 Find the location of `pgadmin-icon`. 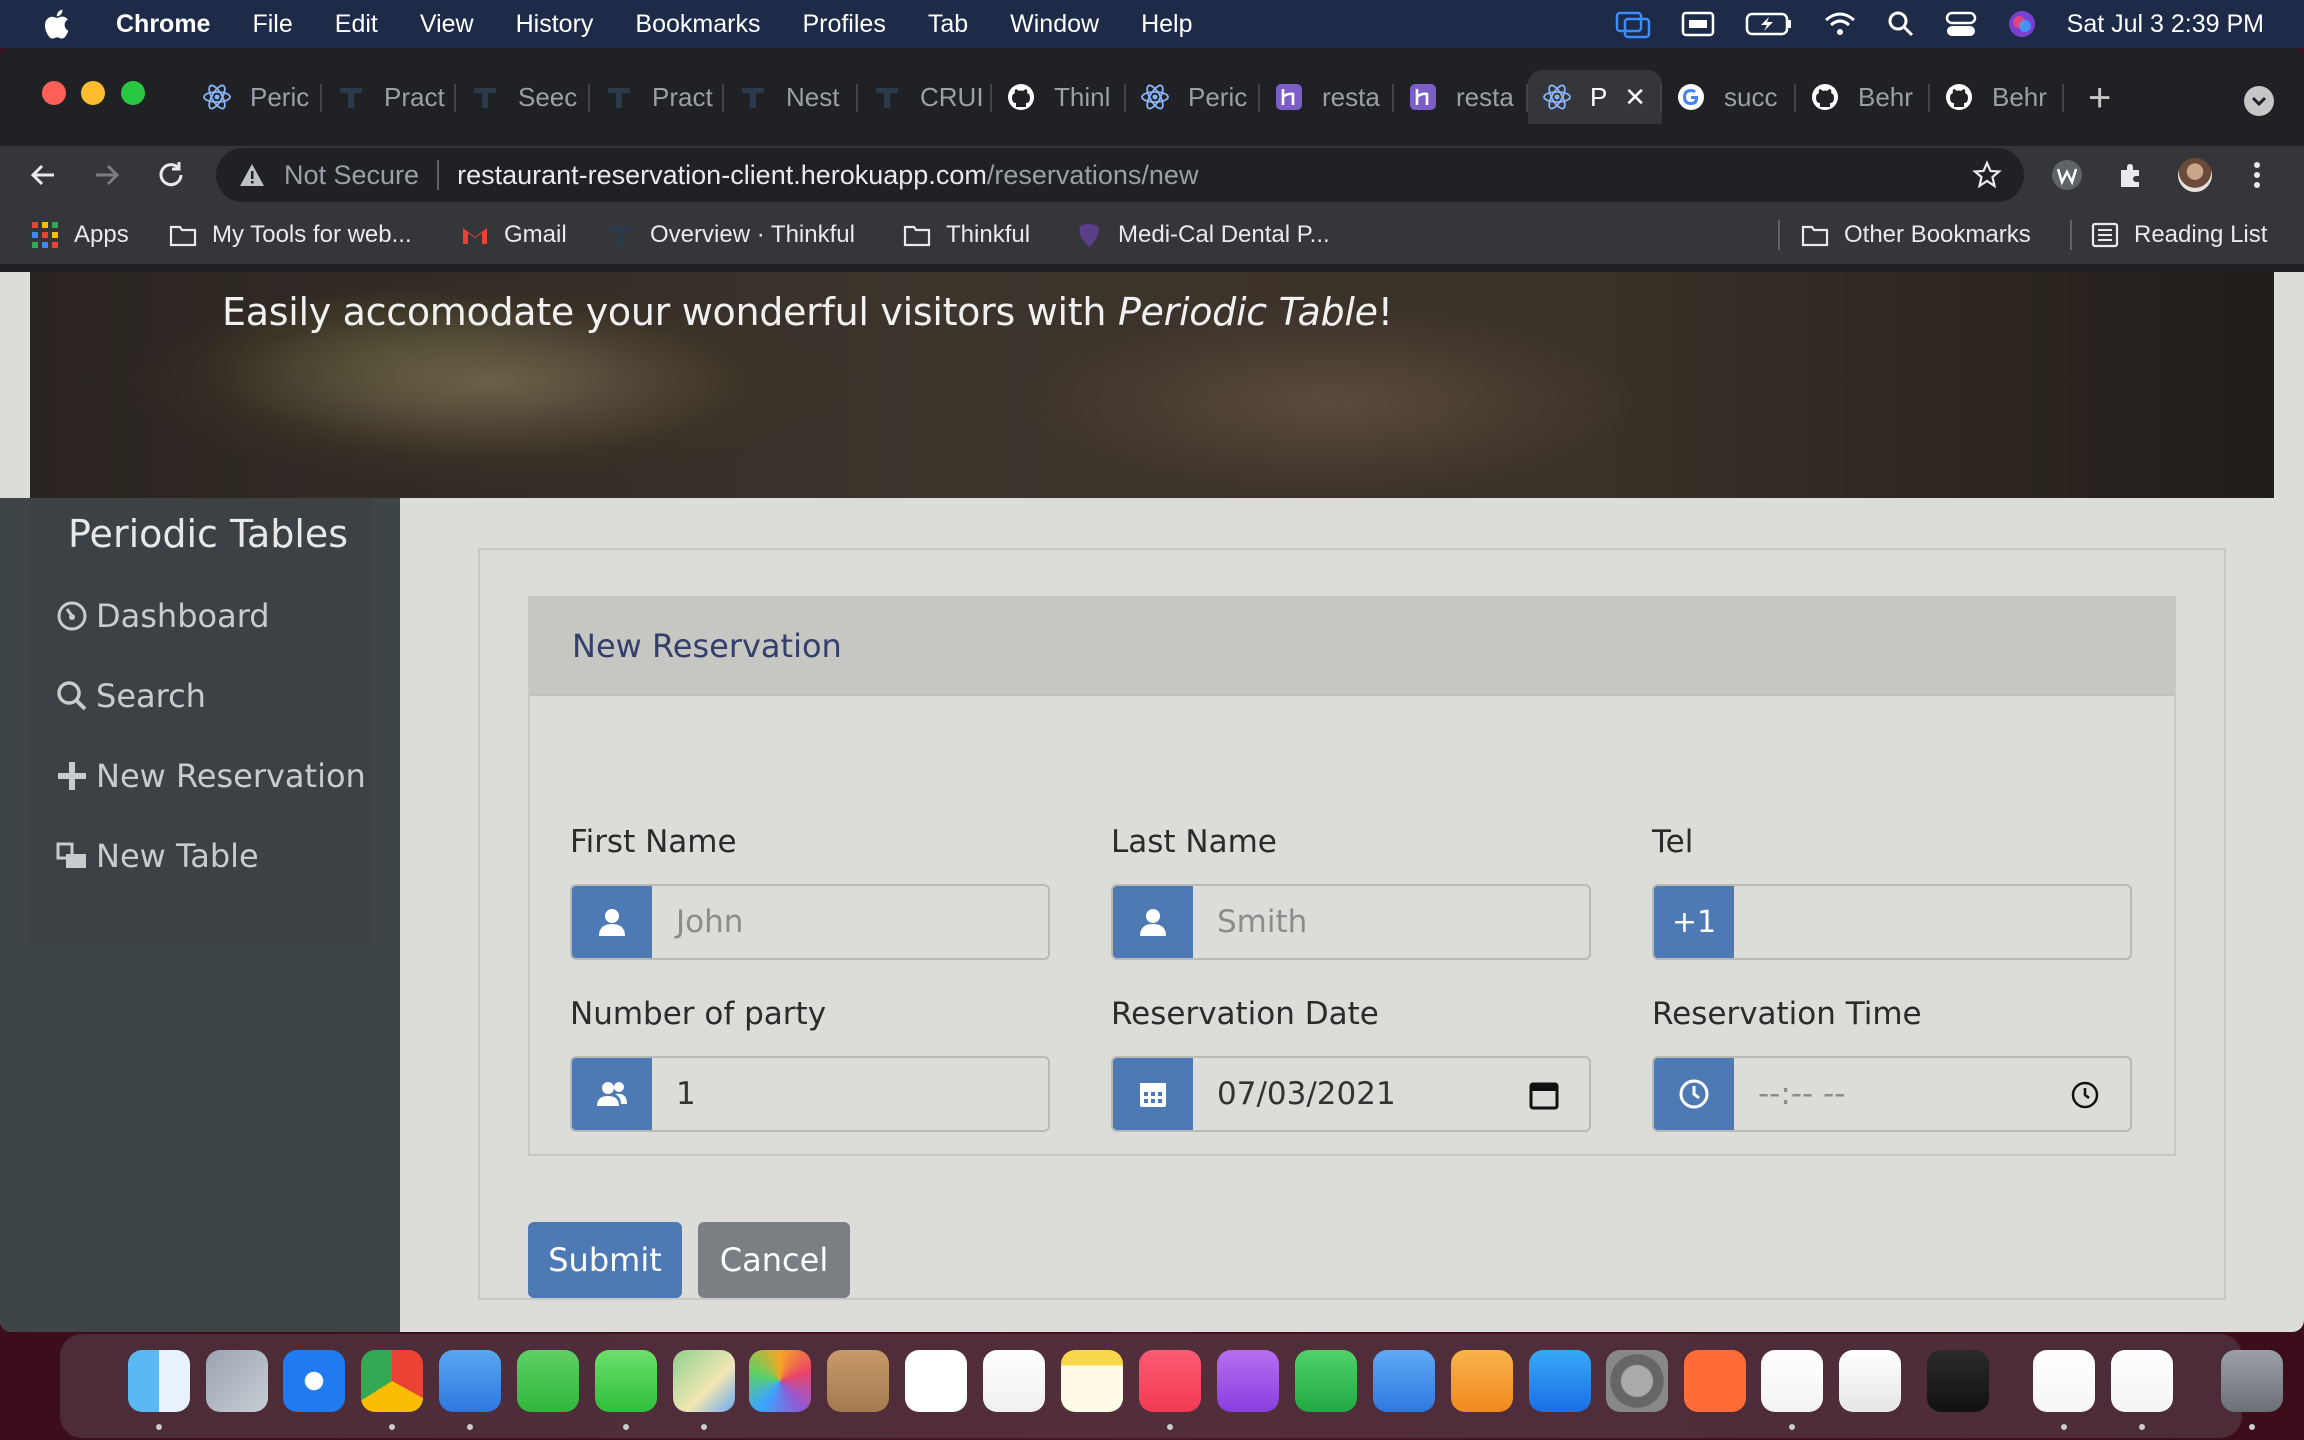

pgadmin-icon is located at coordinates (1869, 1381).